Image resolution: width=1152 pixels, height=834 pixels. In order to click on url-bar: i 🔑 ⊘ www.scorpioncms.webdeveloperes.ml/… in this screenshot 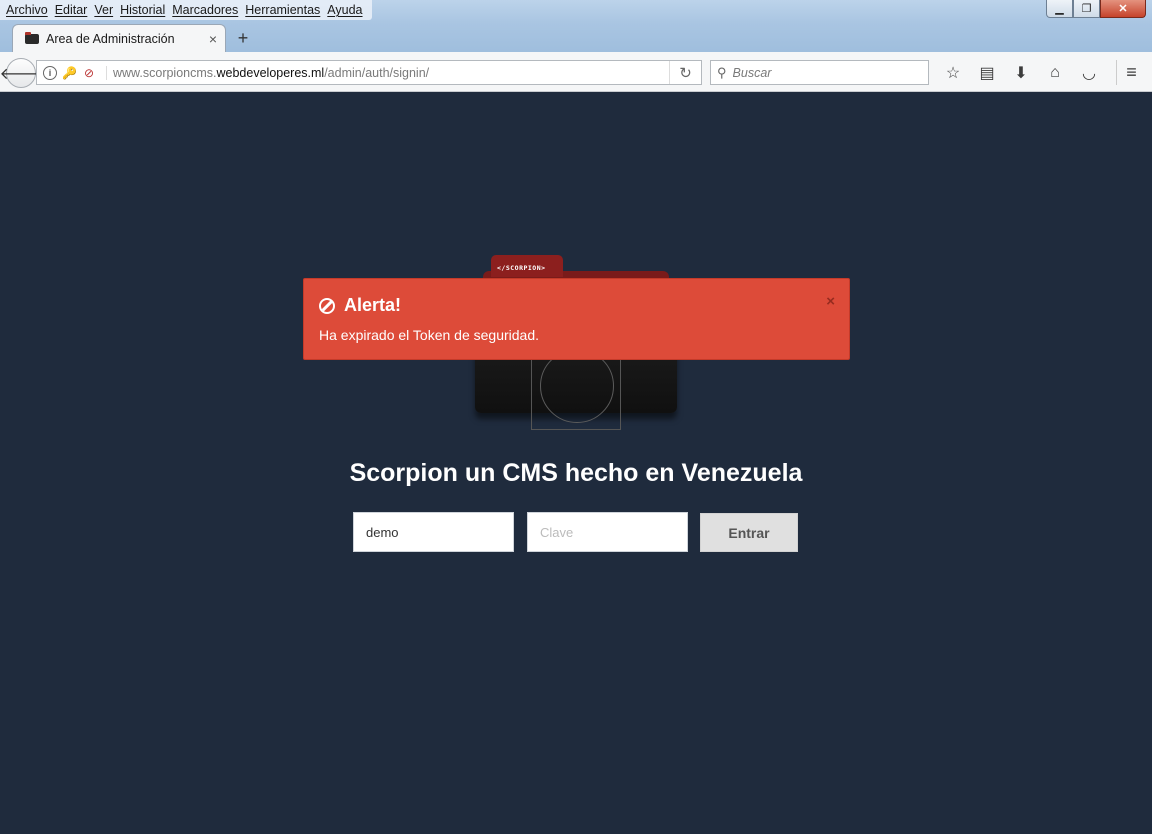, I will do `click(369, 72)`.